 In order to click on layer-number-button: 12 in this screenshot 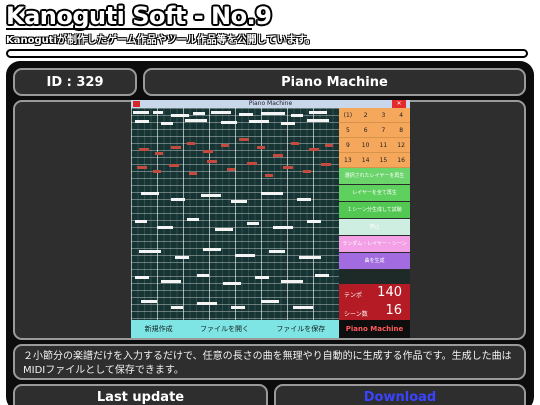, I will do `click(401, 145)`.